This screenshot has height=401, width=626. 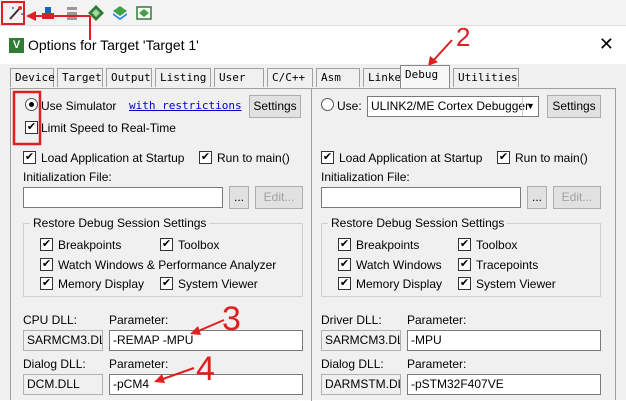 What do you see at coordinates (139, 320) in the screenshot?
I see `cpu-param-label: Parameter:` at bounding box center [139, 320].